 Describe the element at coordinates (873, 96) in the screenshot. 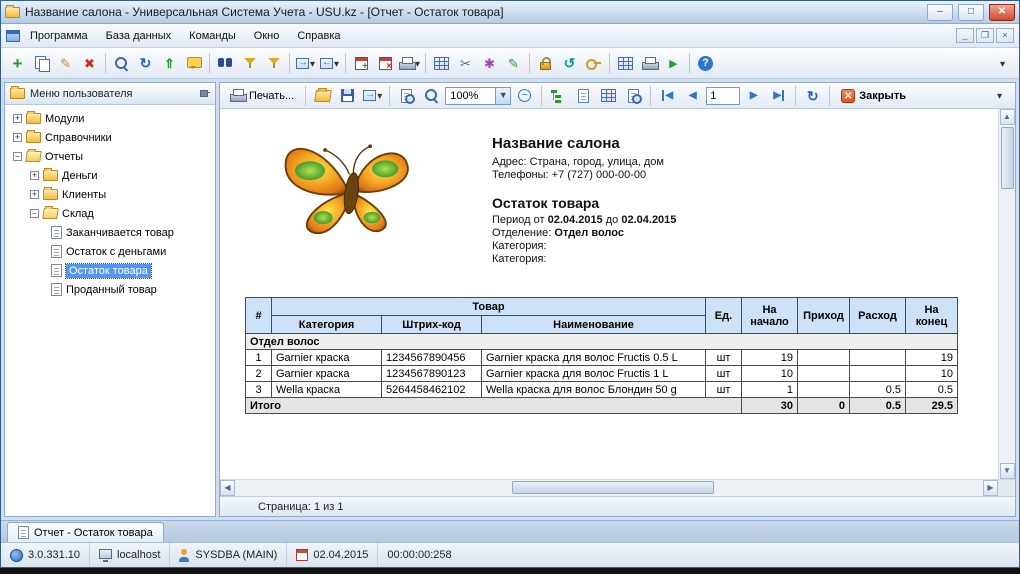

I see `close-report-button: ✕ Закрыть` at that location.